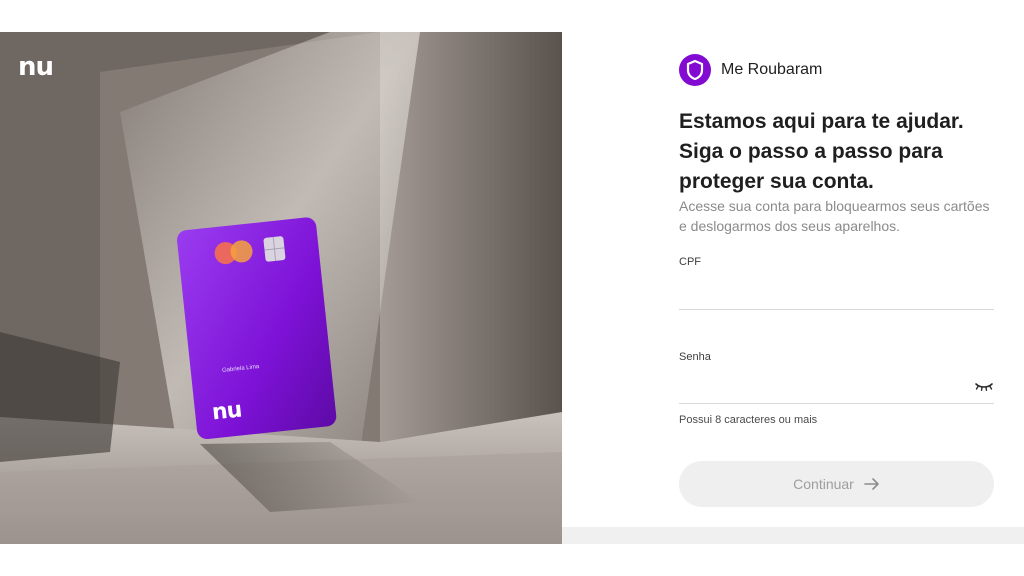 The height and width of the screenshot is (576, 1024). What do you see at coordinates (984, 386) in the screenshot?
I see `eye-closed-icon` at bounding box center [984, 386].